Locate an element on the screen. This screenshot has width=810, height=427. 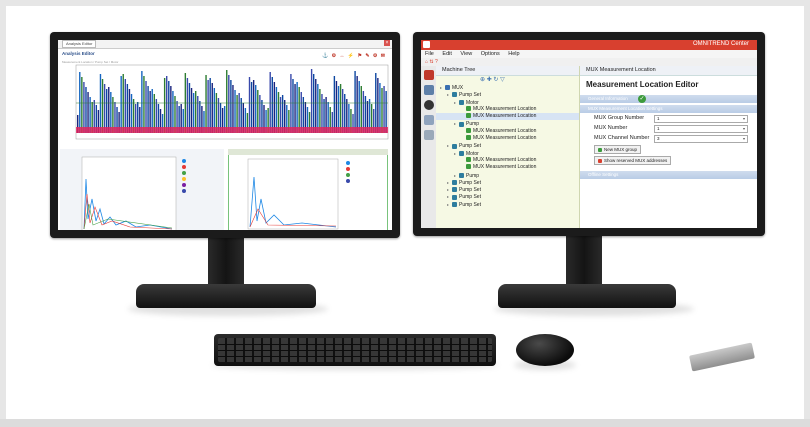
tree-node-label: Pump is located at coordinates (473, 124).